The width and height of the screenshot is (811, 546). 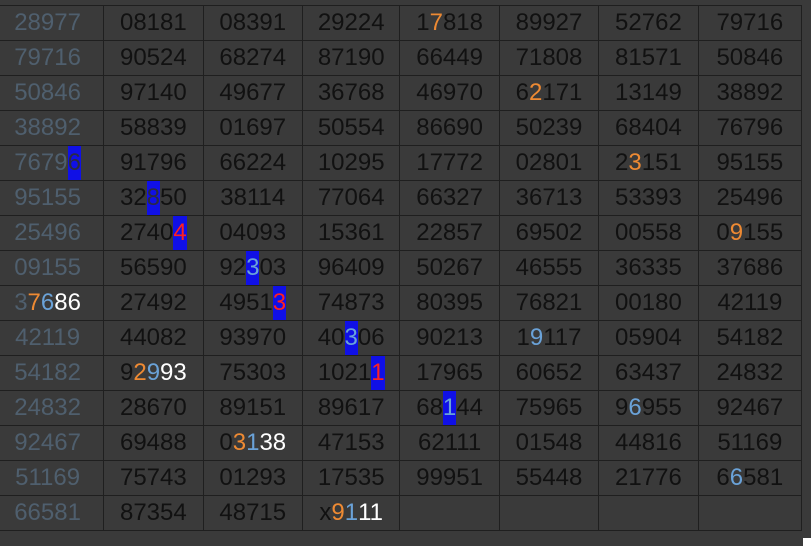 What do you see at coordinates (549, 268) in the screenshot?
I see `grid-cell: 46555` at bounding box center [549, 268].